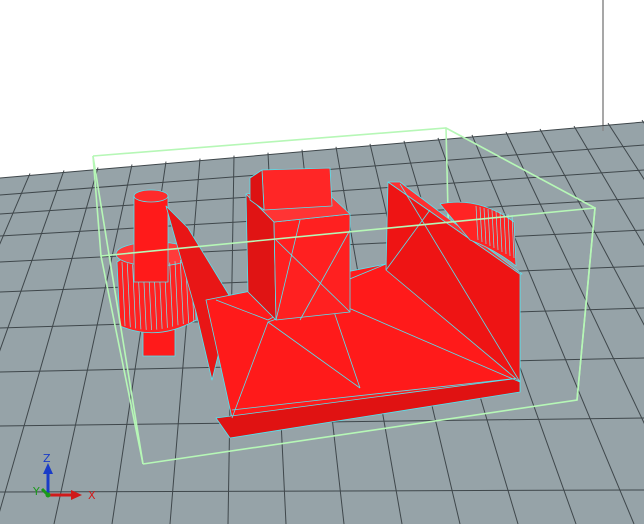  I want to click on y-axis-label: Y, so click(36, 491).